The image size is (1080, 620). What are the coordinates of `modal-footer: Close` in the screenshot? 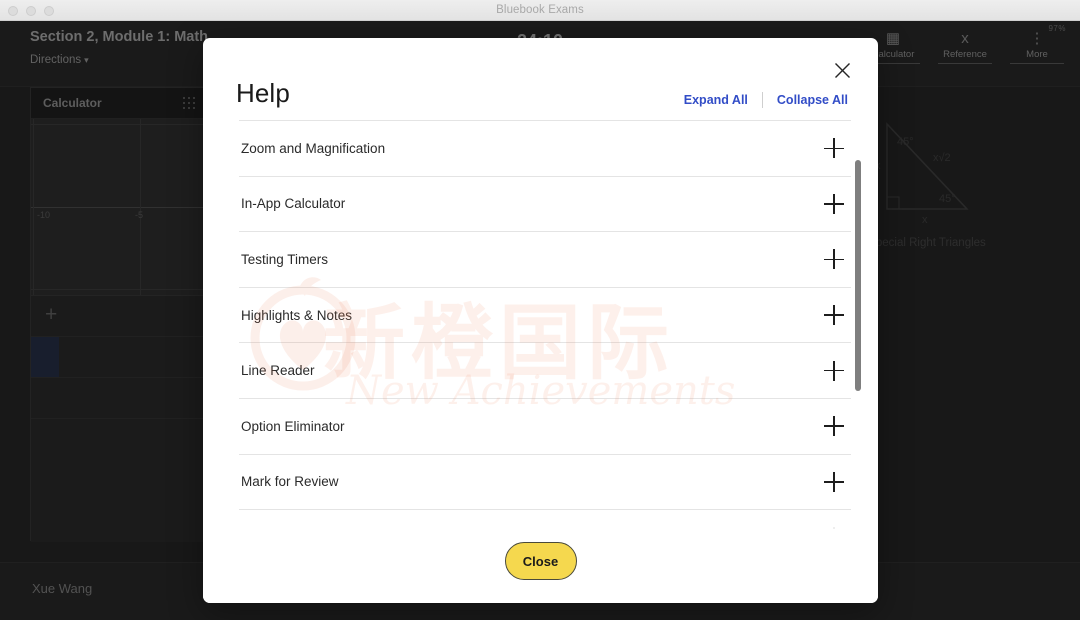 It's located at (540, 566).